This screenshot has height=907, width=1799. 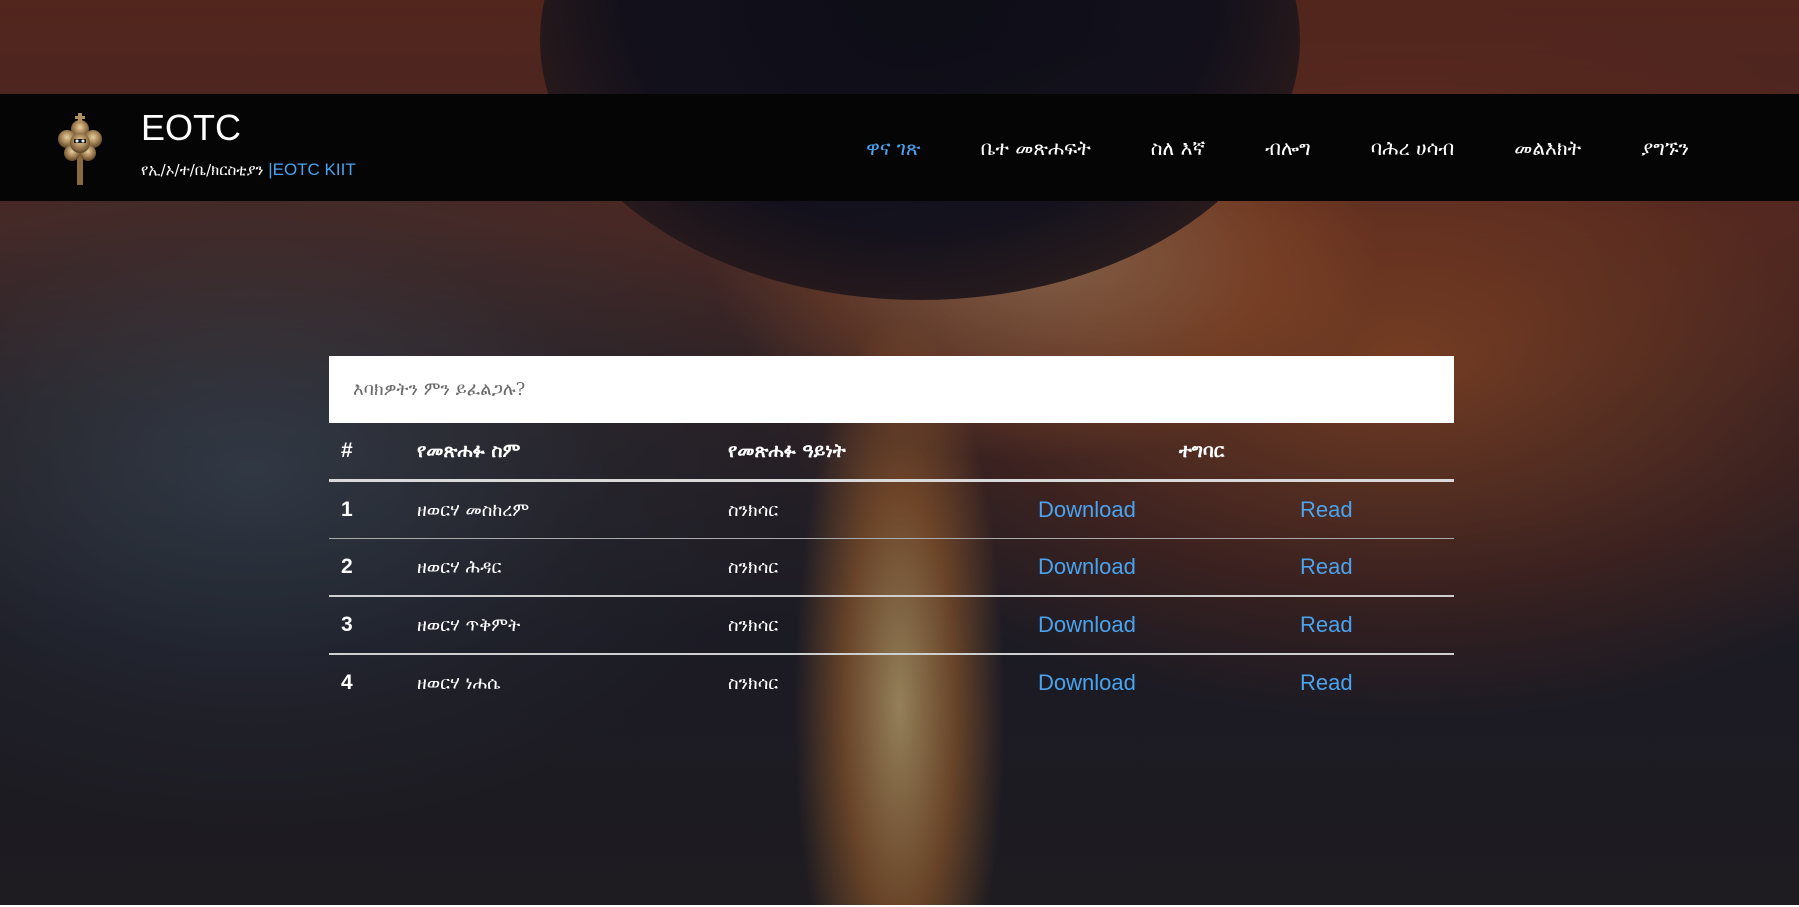 I want to click on table-row: 4 ዘወርሃ ነሐሴ ስንክሳር Download Read, so click(x=891, y=682).